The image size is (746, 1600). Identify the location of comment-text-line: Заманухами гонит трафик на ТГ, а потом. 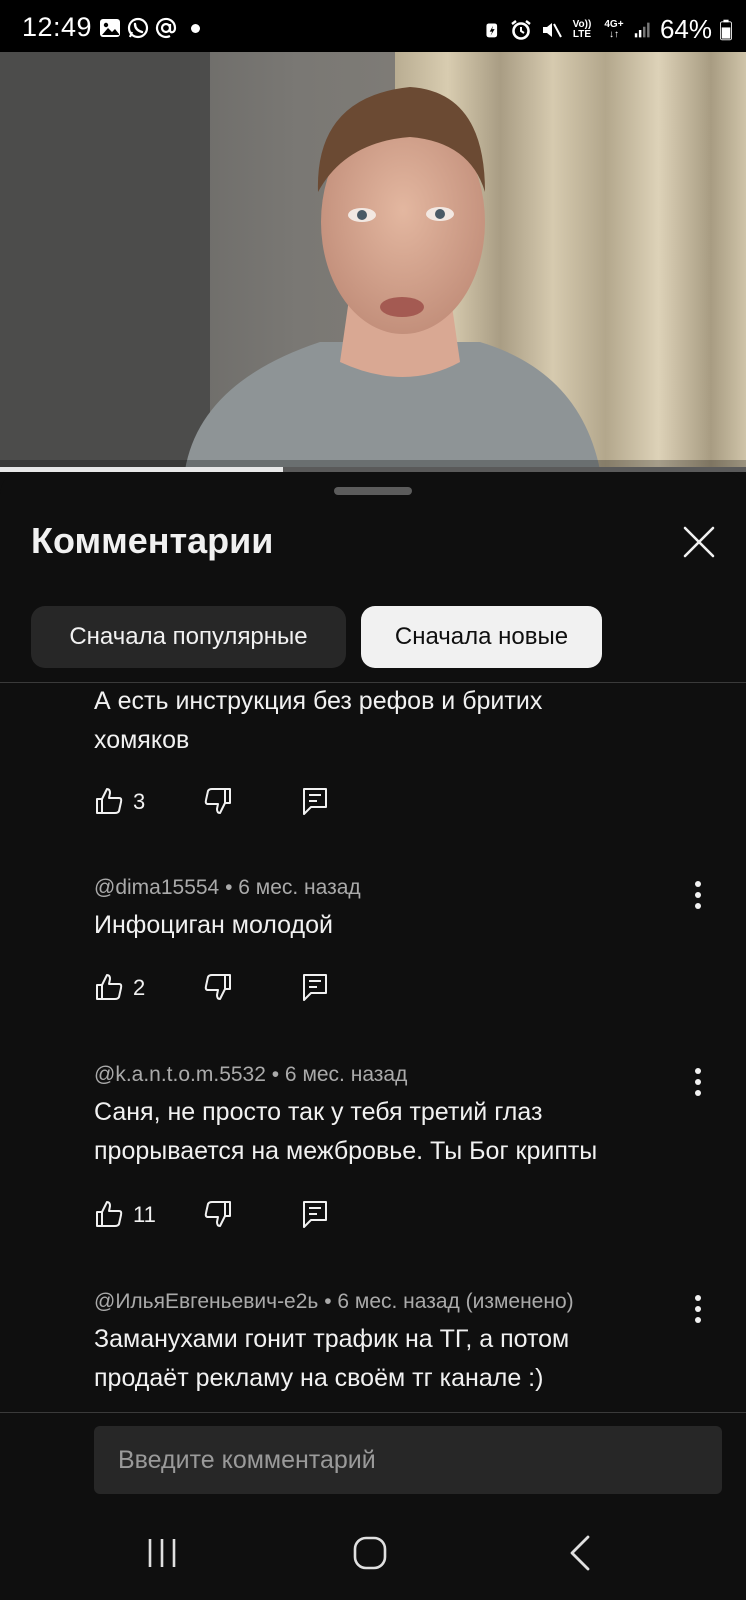
(332, 1339).